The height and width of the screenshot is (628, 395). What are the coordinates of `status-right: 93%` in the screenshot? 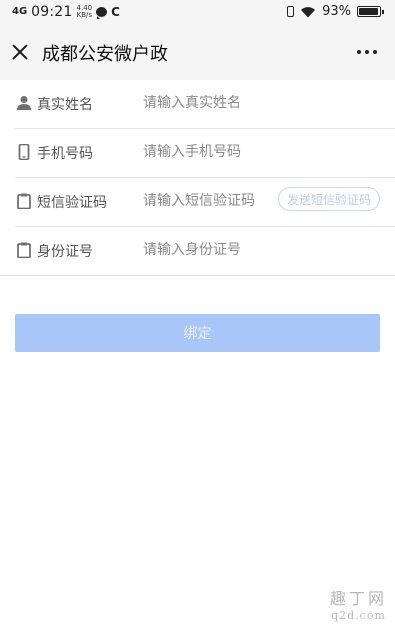 It's located at (335, 11).